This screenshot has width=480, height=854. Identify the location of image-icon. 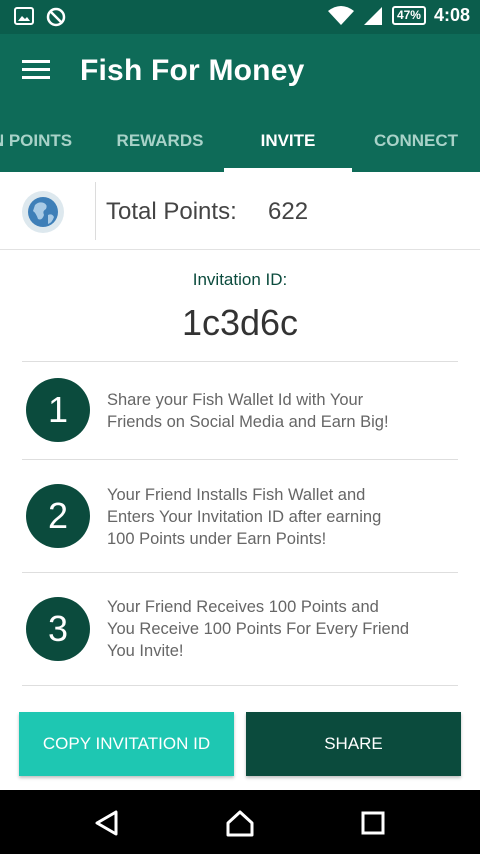
(24, 16).